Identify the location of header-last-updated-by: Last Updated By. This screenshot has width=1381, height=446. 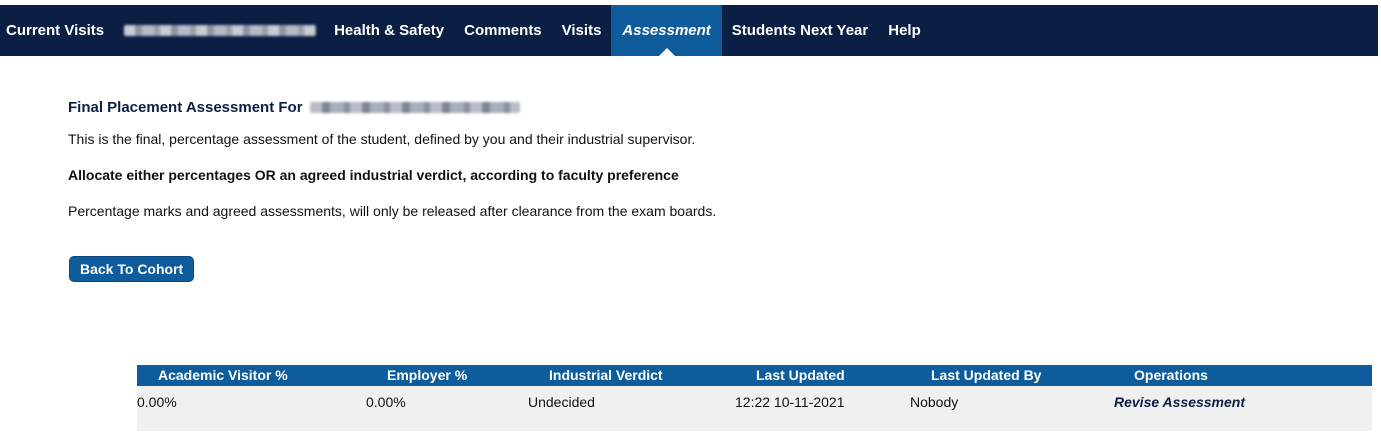
(986, 375).